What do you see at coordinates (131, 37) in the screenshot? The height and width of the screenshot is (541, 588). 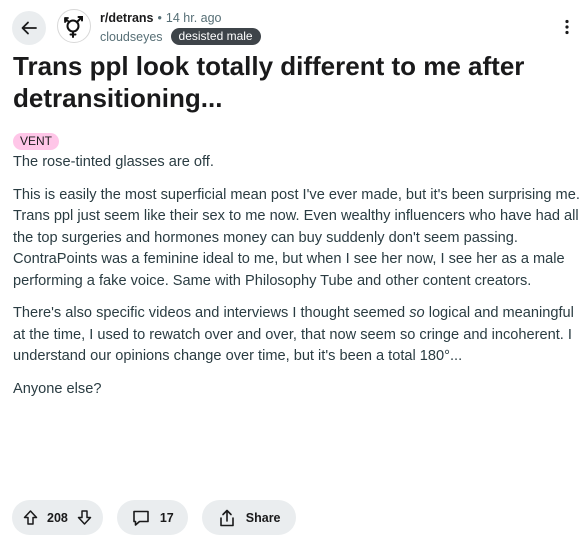 I see `author-username: cloudseyes` at bounding box center [131, 37].